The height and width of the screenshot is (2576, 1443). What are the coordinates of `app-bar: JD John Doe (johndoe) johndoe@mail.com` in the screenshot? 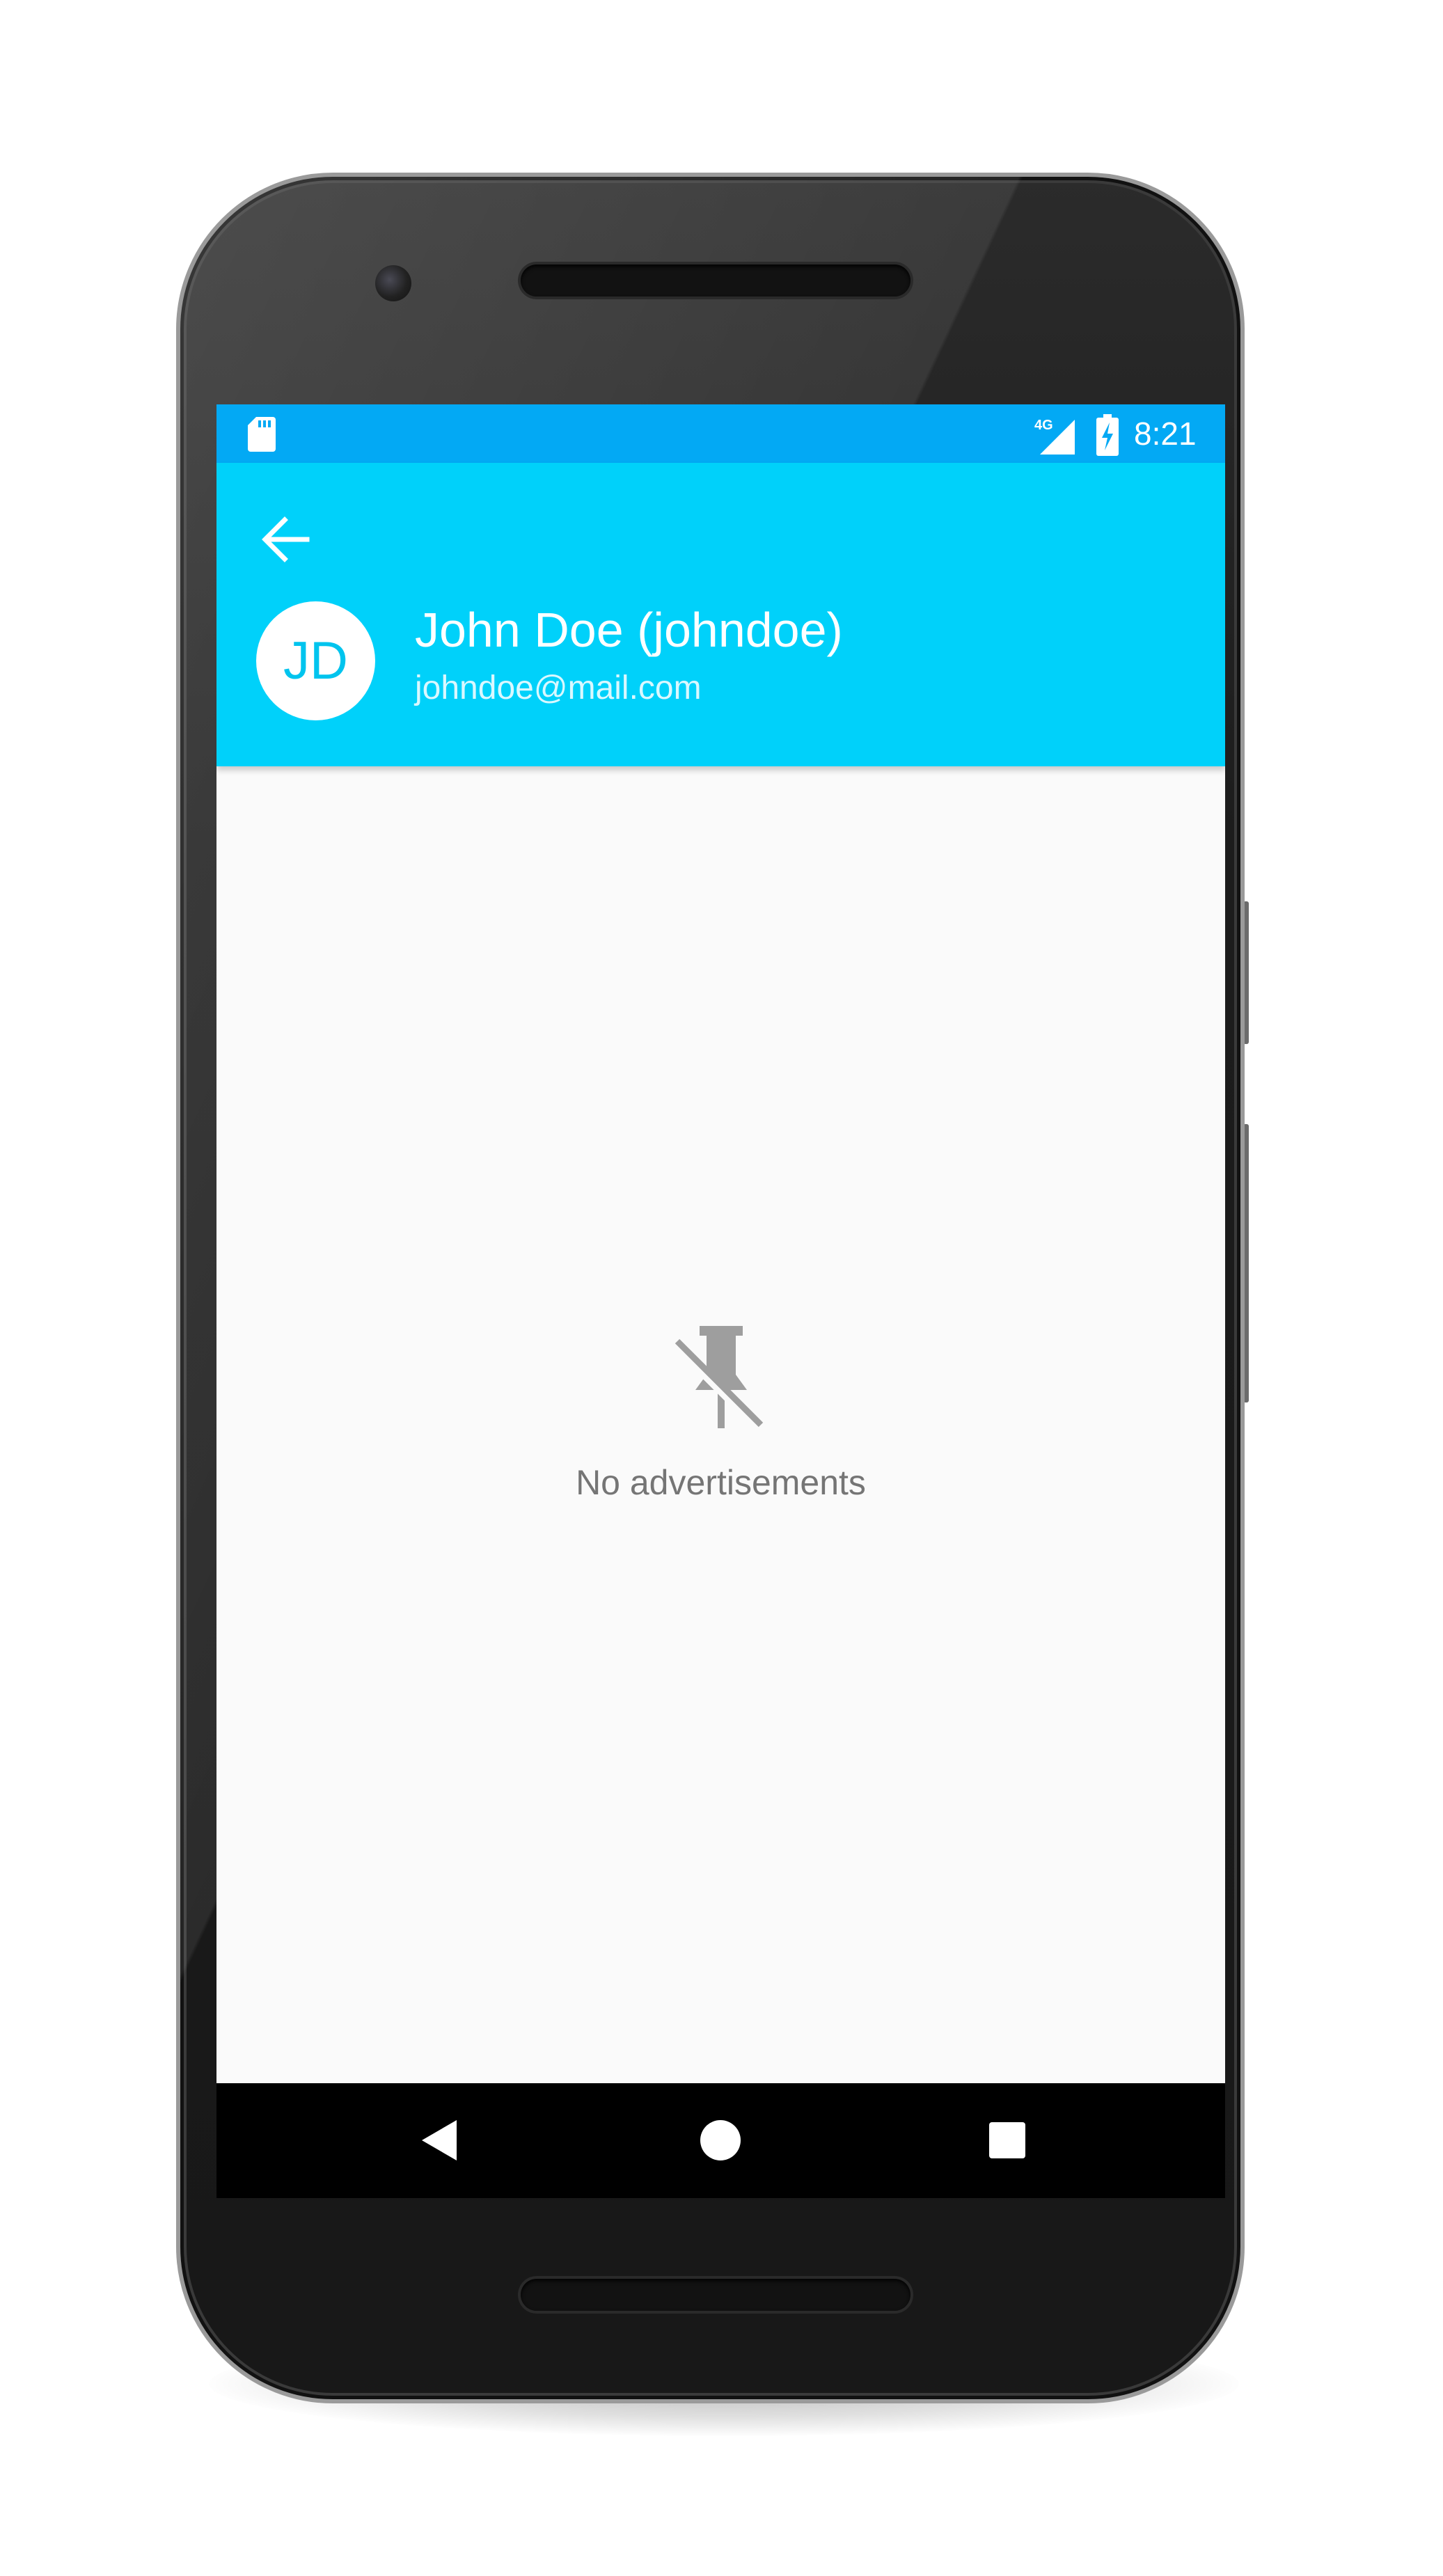 It's located at (720, 614).